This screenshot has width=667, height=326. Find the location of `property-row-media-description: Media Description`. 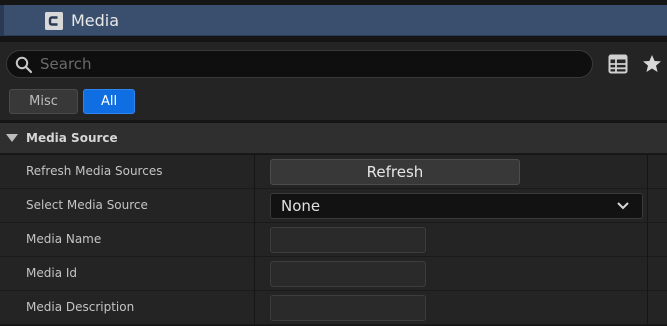

property-row-media-description: Media Description is located at coordinates (333, 308).